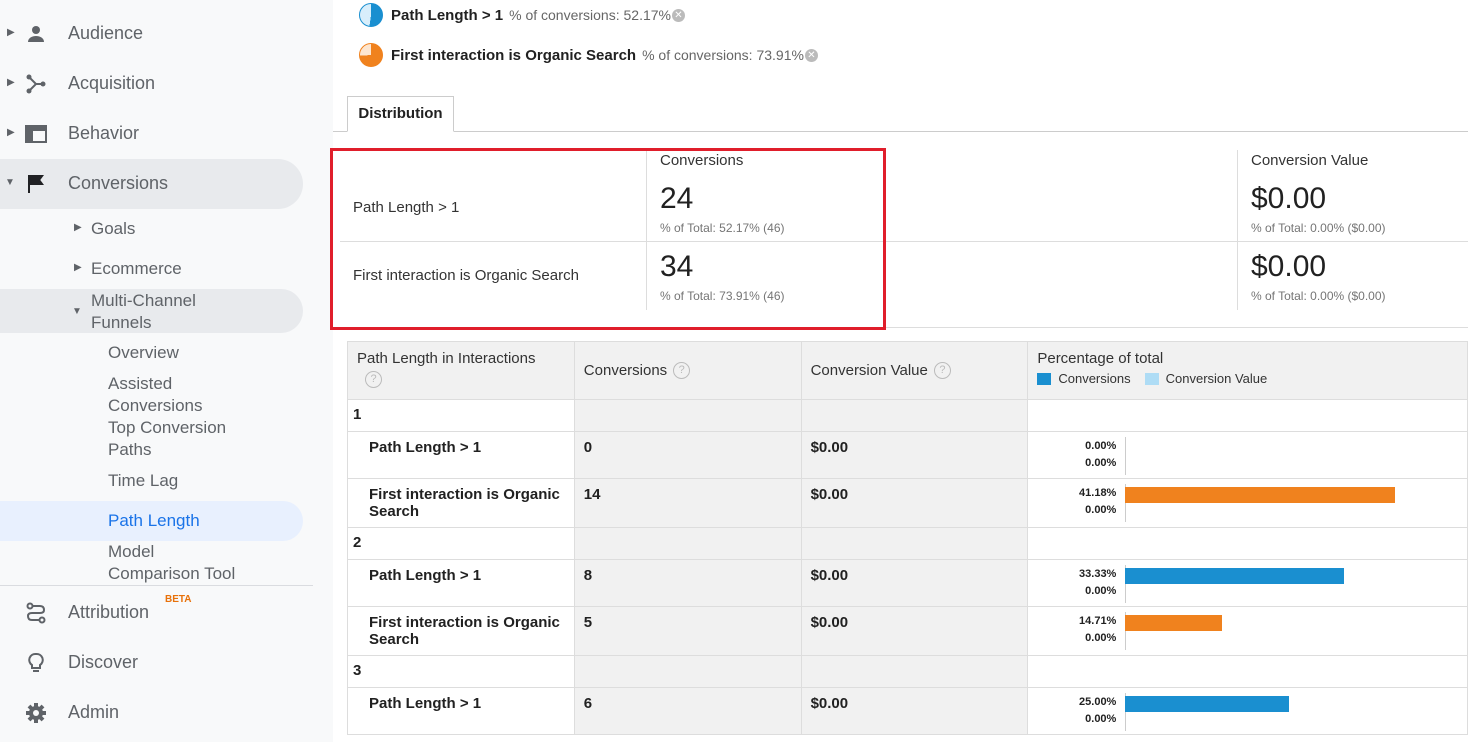  Describe the element at coordinates (151, 613) in the screenshot. I see `sidebar-item-attribution: Attribution BETA` at that location.